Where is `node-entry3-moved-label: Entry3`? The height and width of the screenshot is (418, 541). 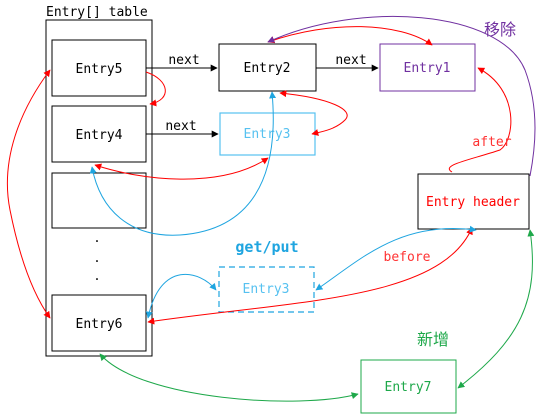
node-entry3-moved-label: Entry3 is located at coordinates (266, 289).